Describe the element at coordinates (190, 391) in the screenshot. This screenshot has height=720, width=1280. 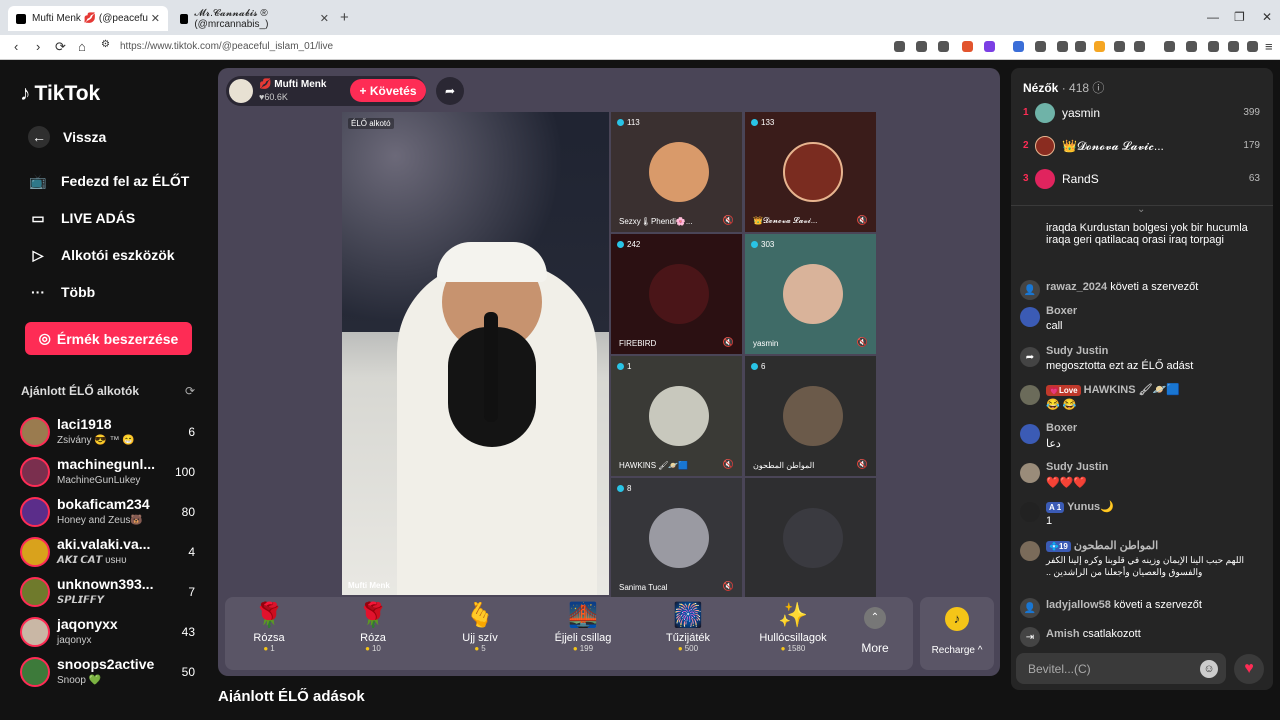
I see `refresh-icon: ⟳` at that location.